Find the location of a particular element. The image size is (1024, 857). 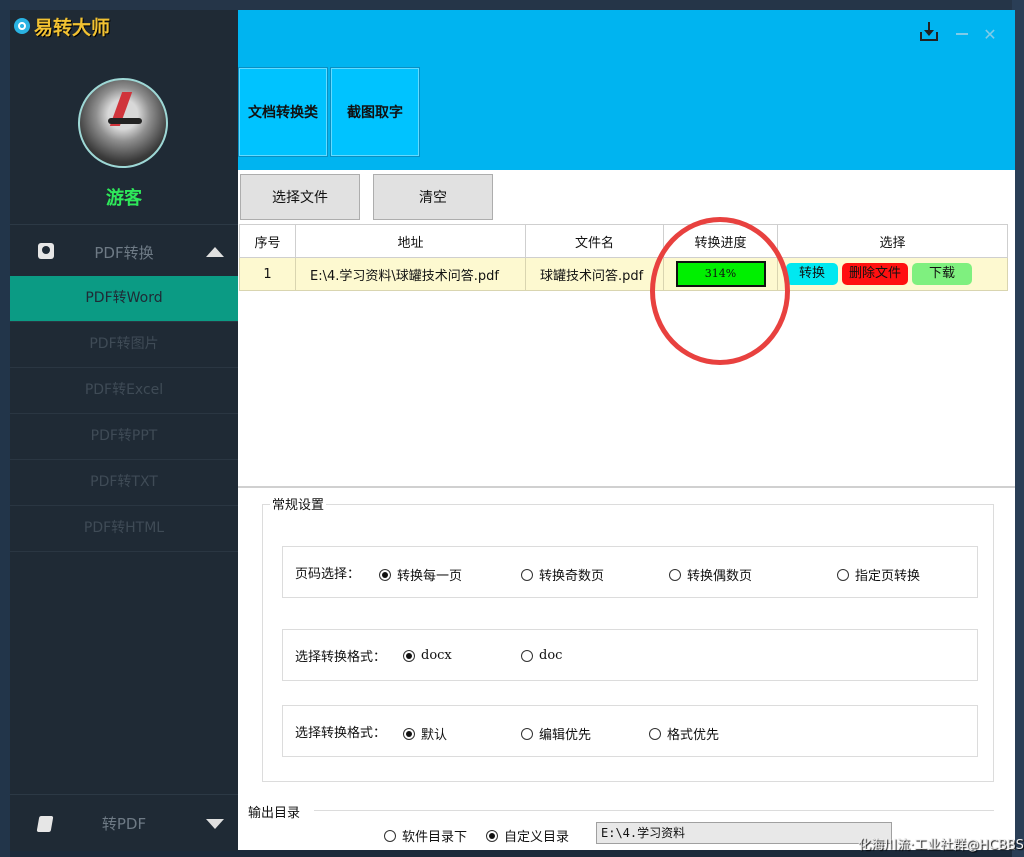

radio-priority-format: 格式优先 is located at coordinates (684, 733).